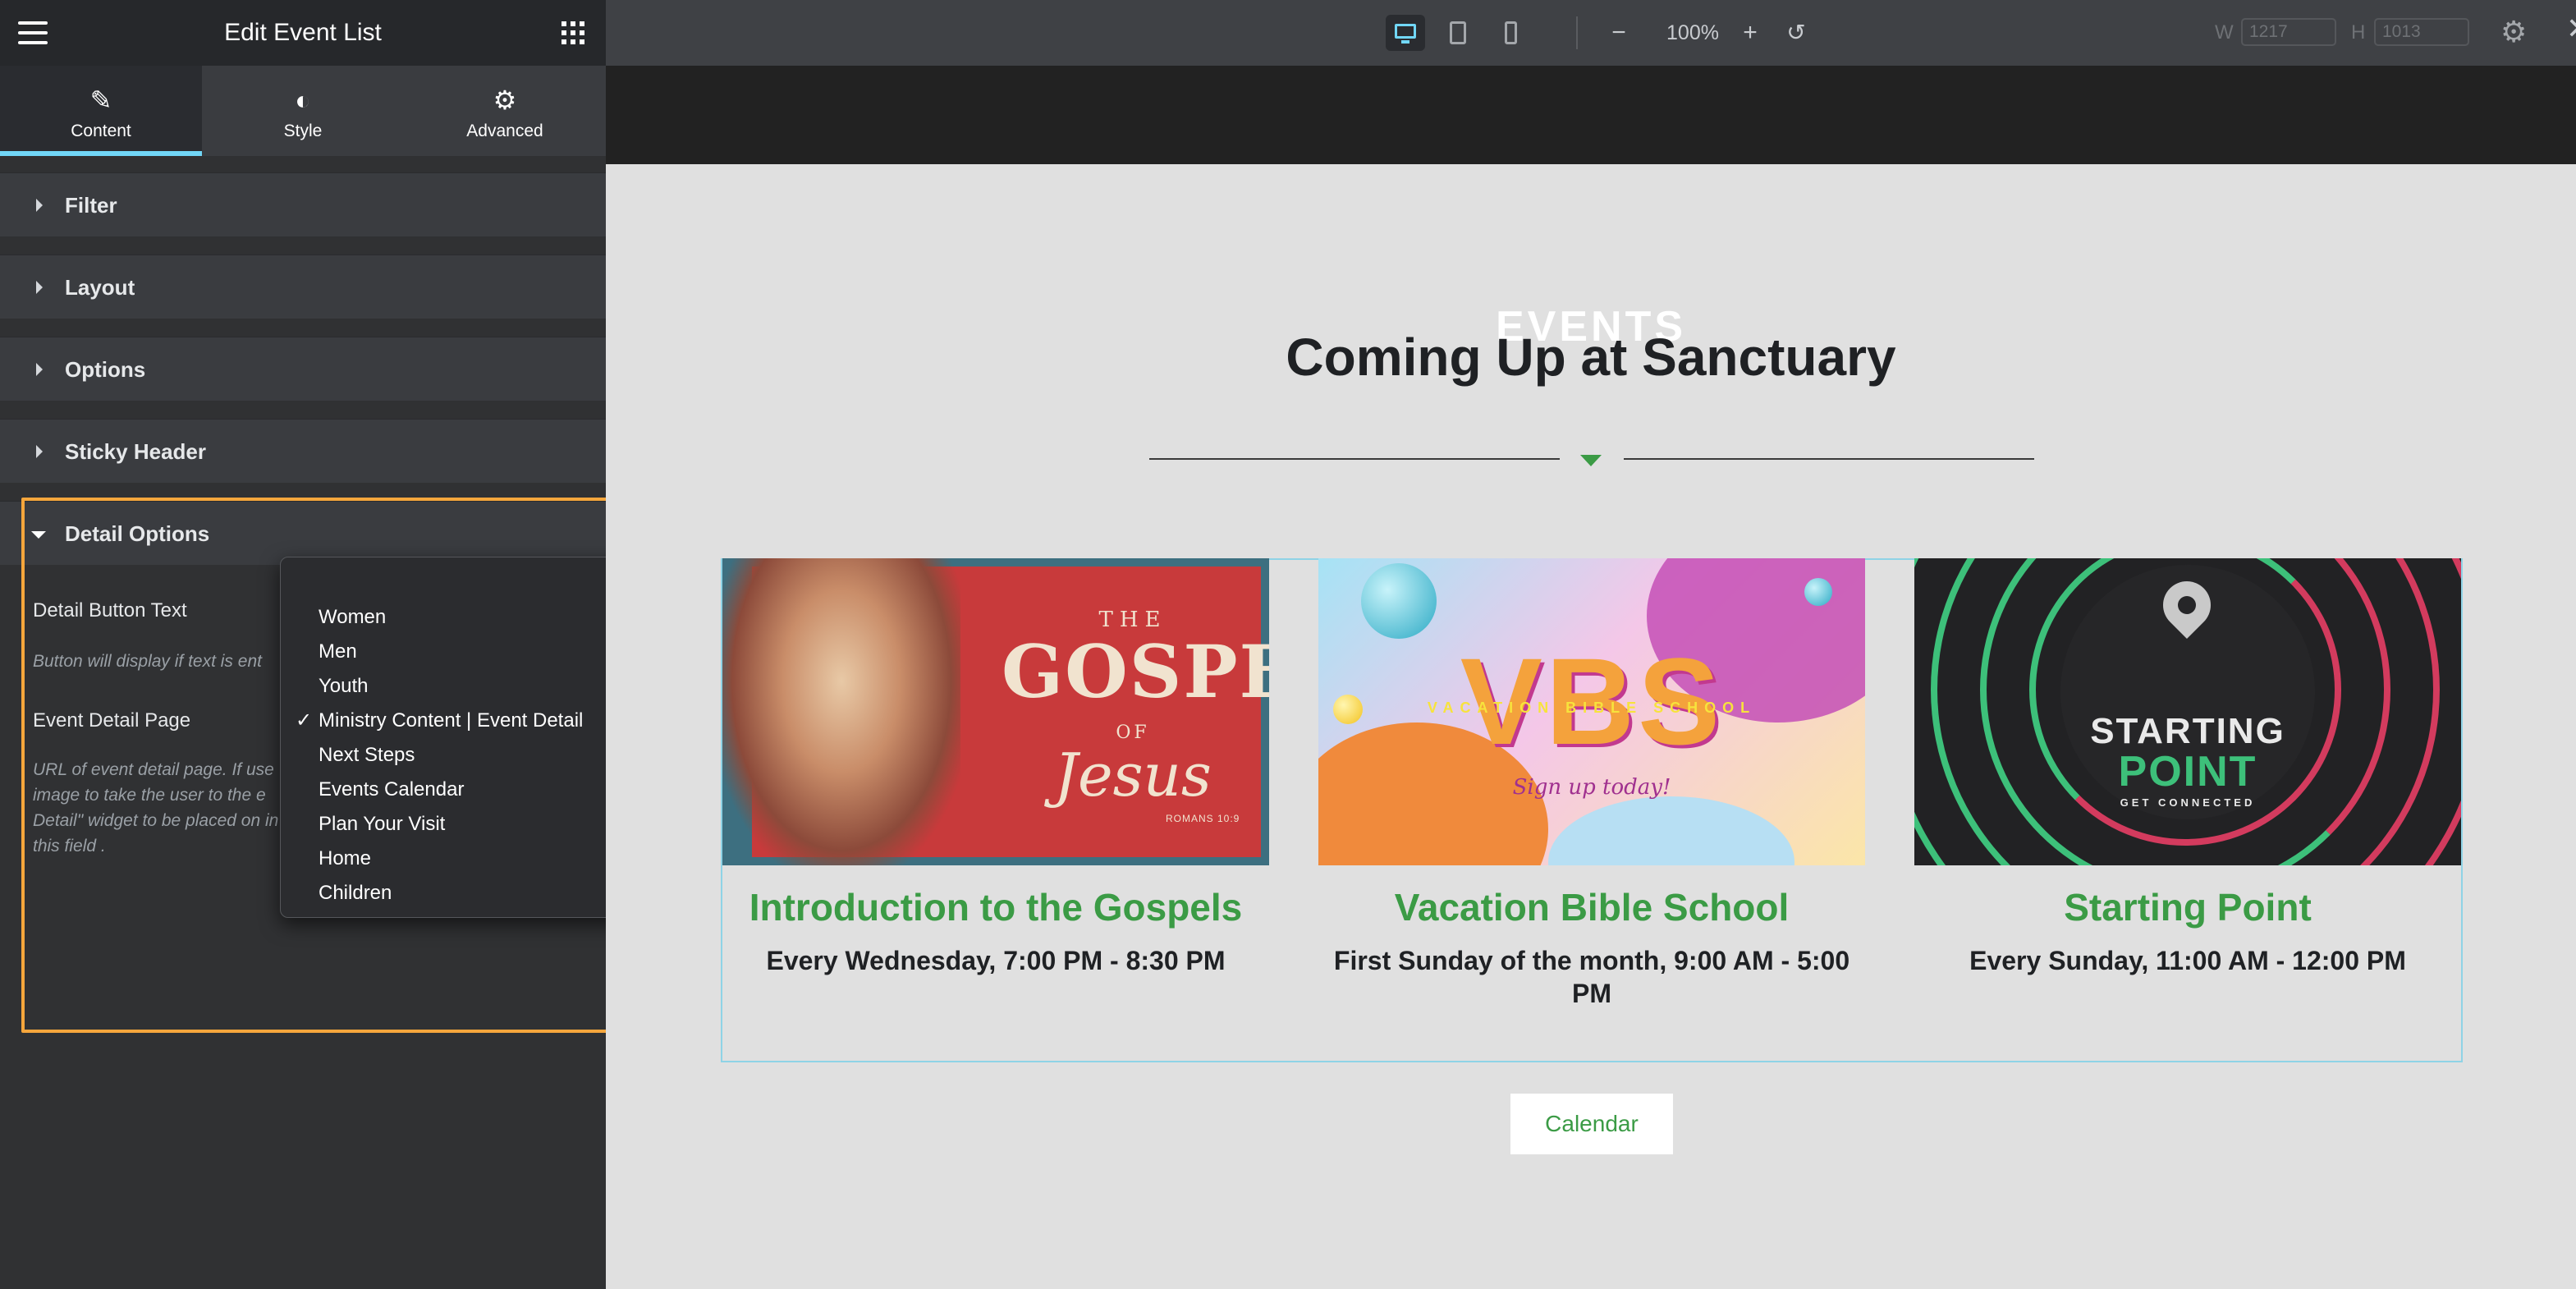  Describe the element at coordinates (1591, 115) in the screenshot. I see `site-header-bar` at that location.